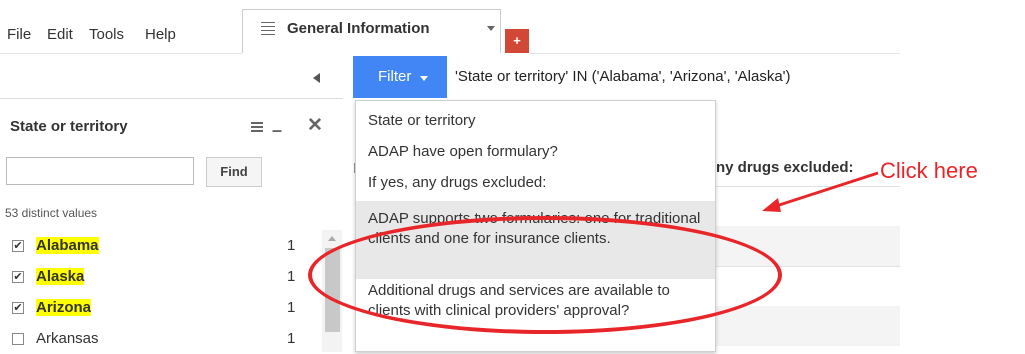  Describe the element at coordinates (51, 213) in the screenshot. I see `distinct-values-count: 53 distinct values` at that location.